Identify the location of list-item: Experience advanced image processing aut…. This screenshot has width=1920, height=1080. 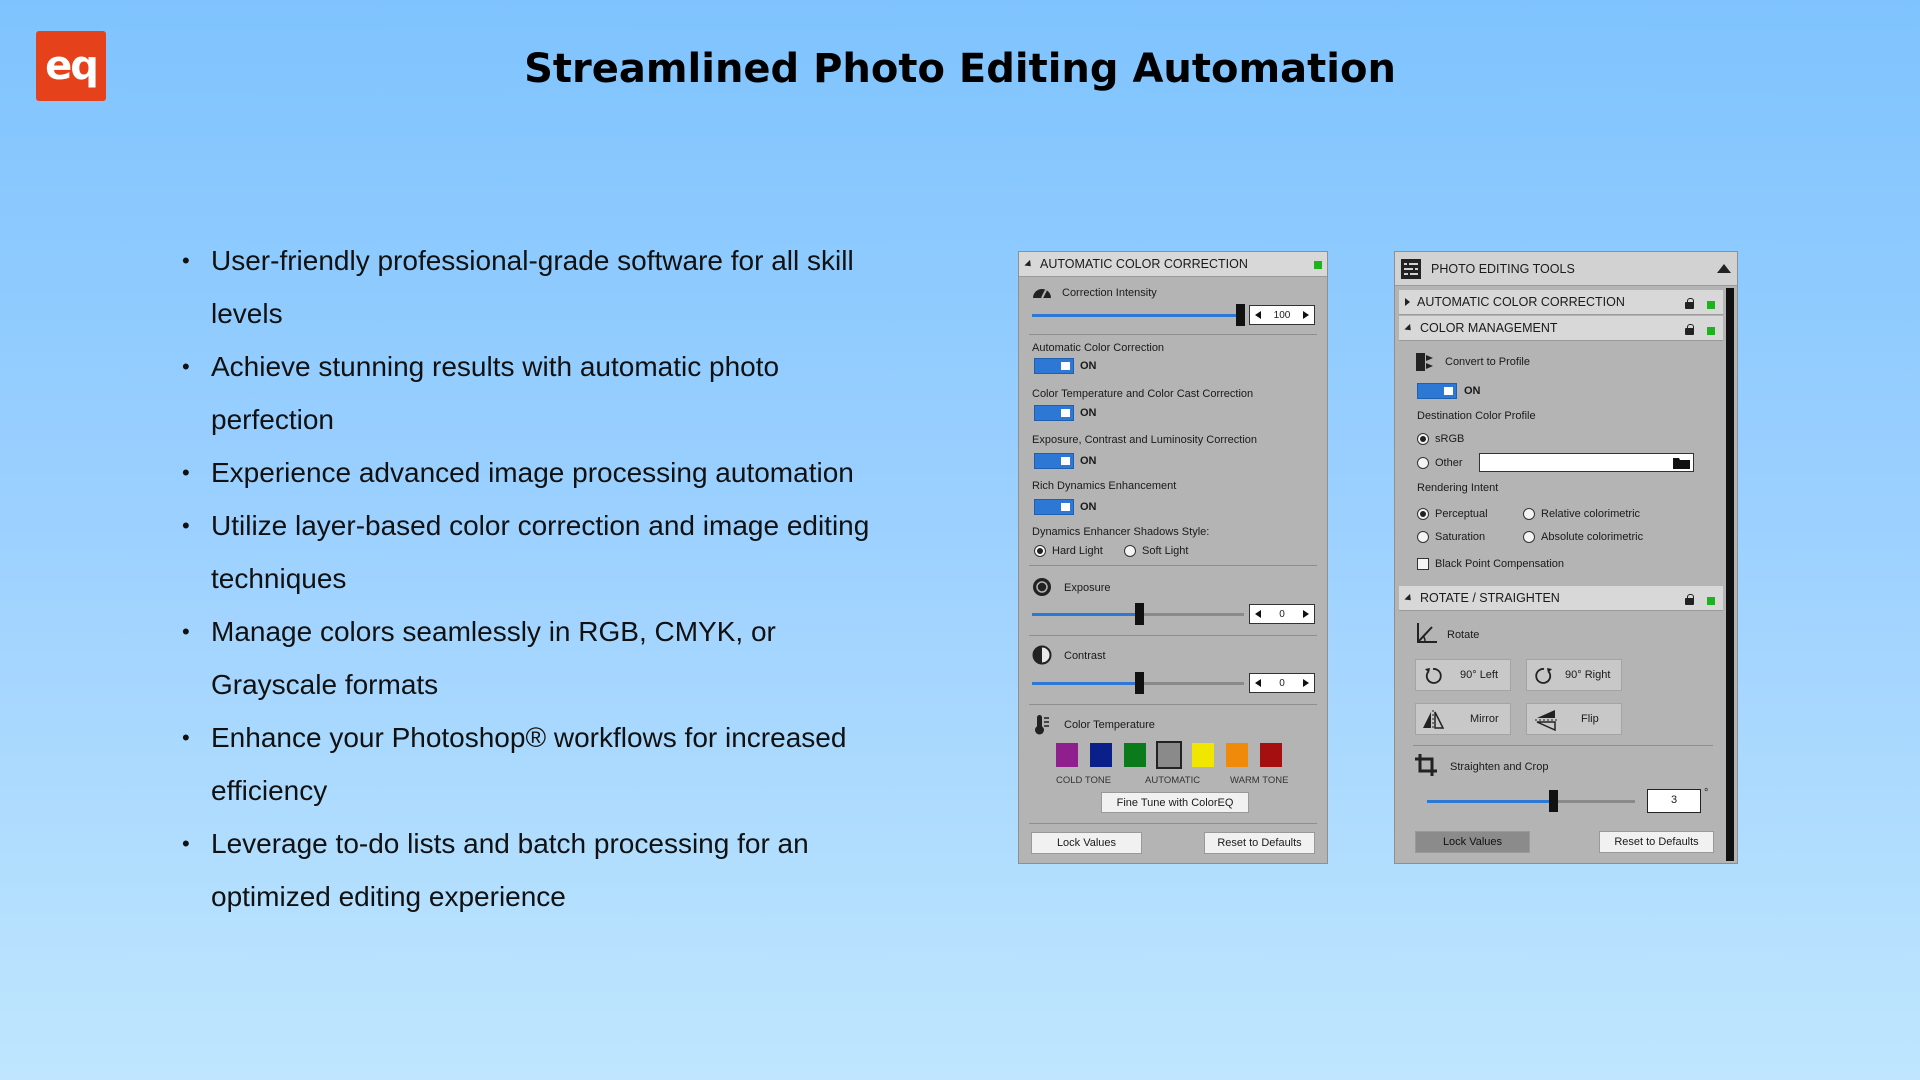
(542, 472).